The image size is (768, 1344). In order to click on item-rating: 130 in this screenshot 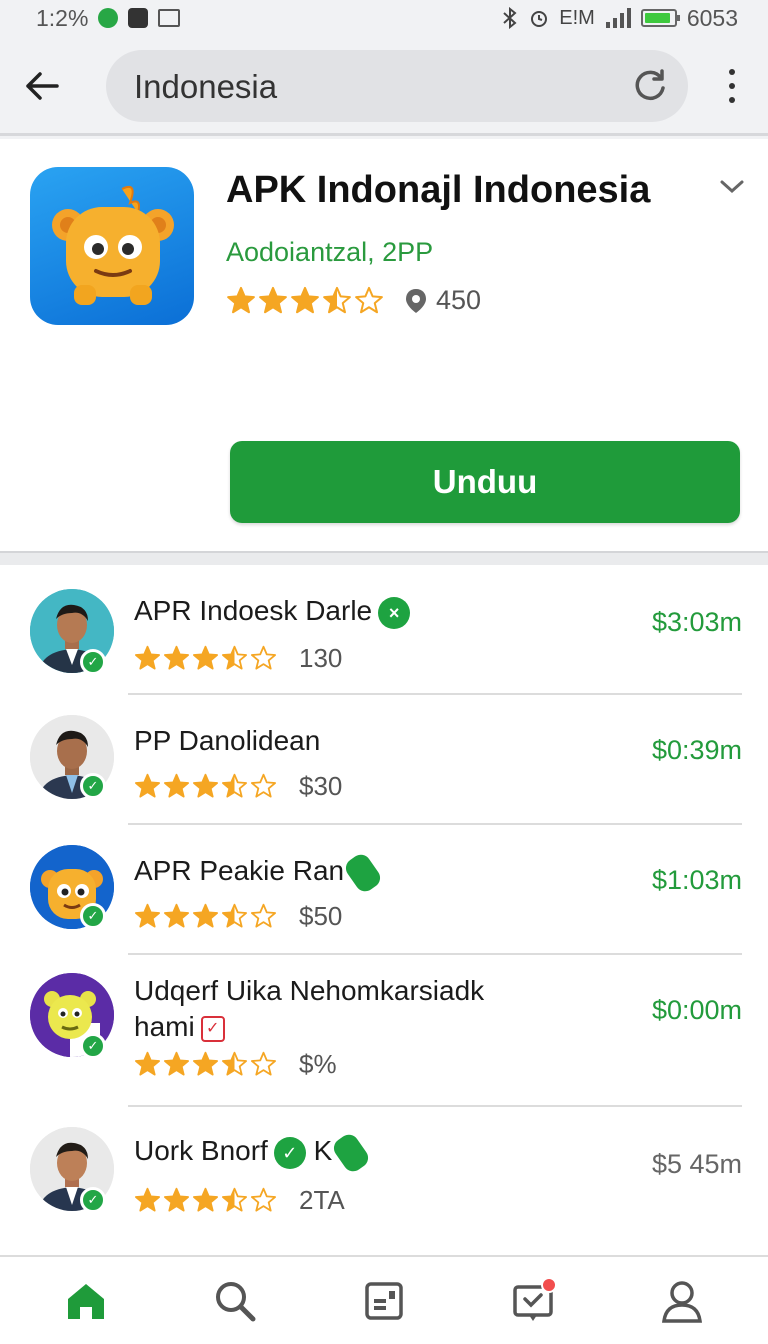, I will do `click(238, 658)`.